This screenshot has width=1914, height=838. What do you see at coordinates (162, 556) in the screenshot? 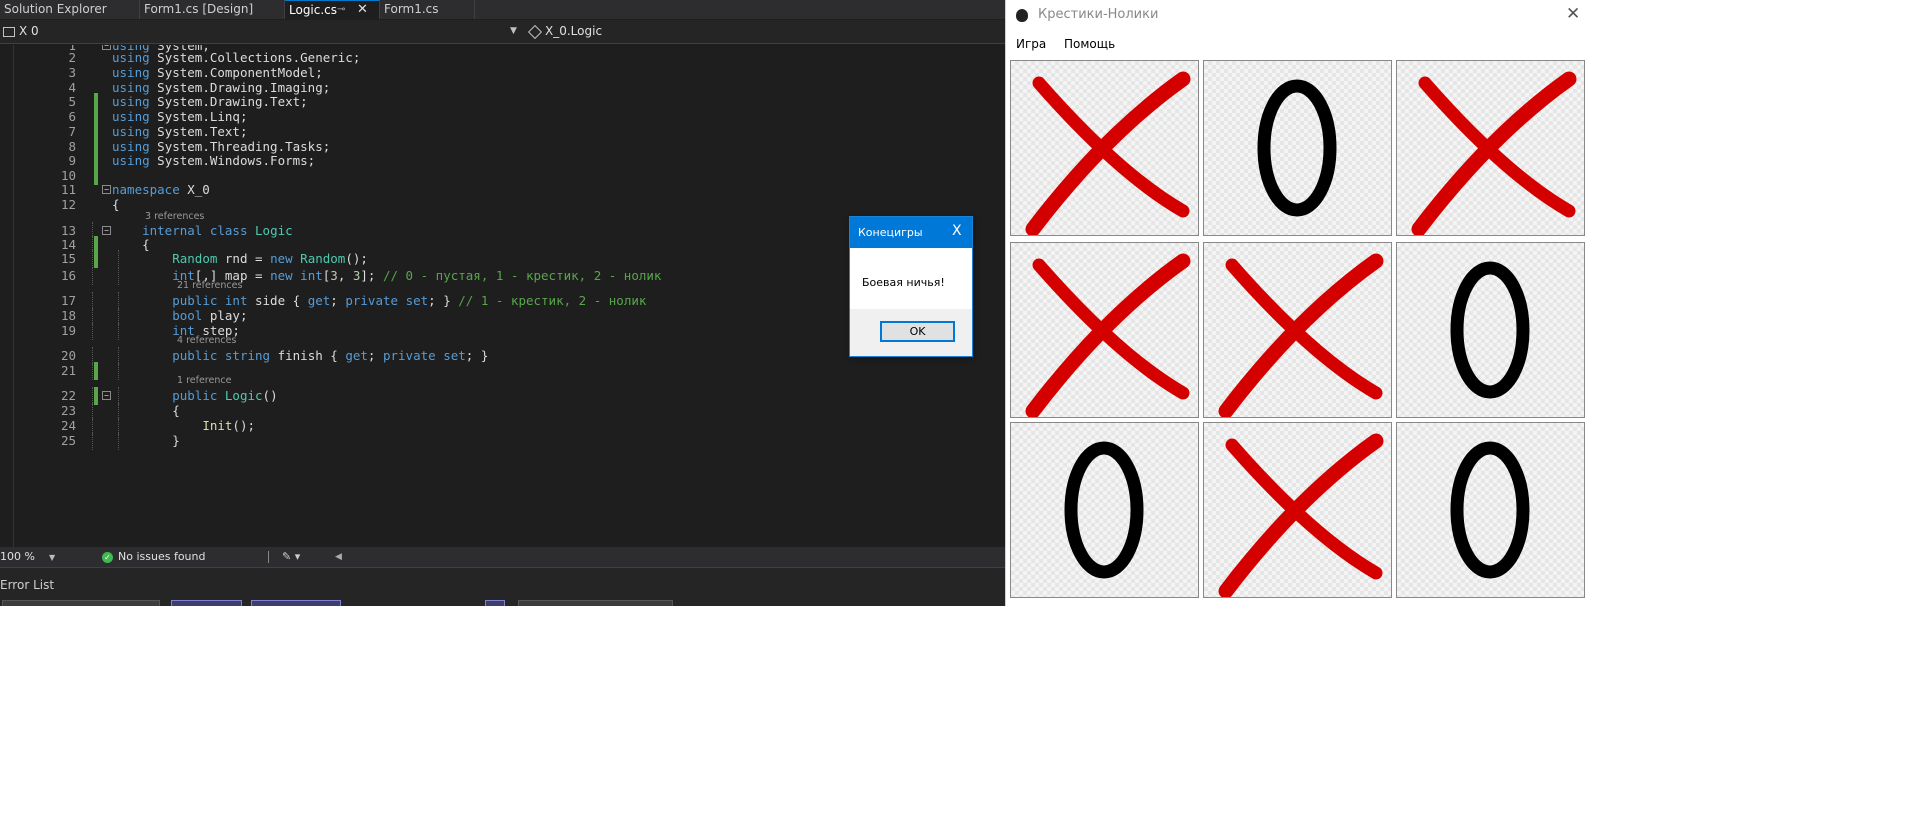
I see `issues-text: No issues found` at bounding box center [162, 556].